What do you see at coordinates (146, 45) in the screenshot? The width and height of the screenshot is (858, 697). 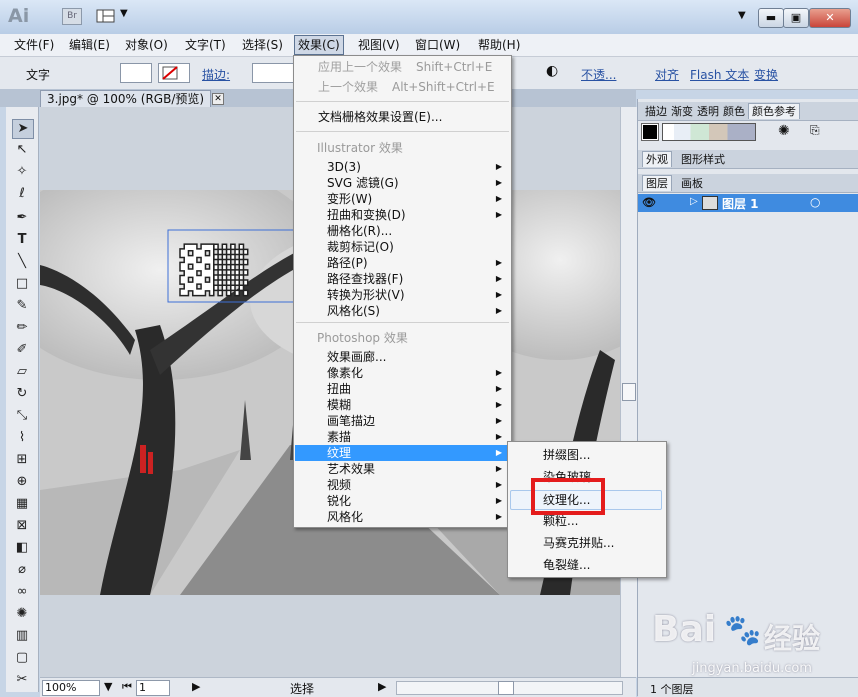 I see `menu-object: 对象(O)` at bounding box center [146, 45].